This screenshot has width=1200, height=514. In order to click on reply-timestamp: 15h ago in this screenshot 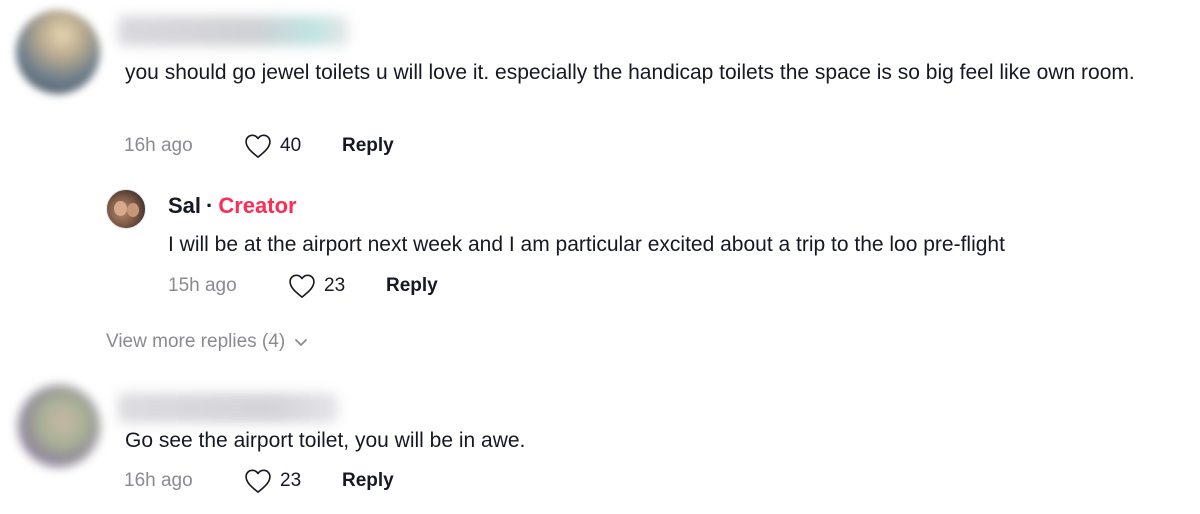, I will do `click(202, 285)`.